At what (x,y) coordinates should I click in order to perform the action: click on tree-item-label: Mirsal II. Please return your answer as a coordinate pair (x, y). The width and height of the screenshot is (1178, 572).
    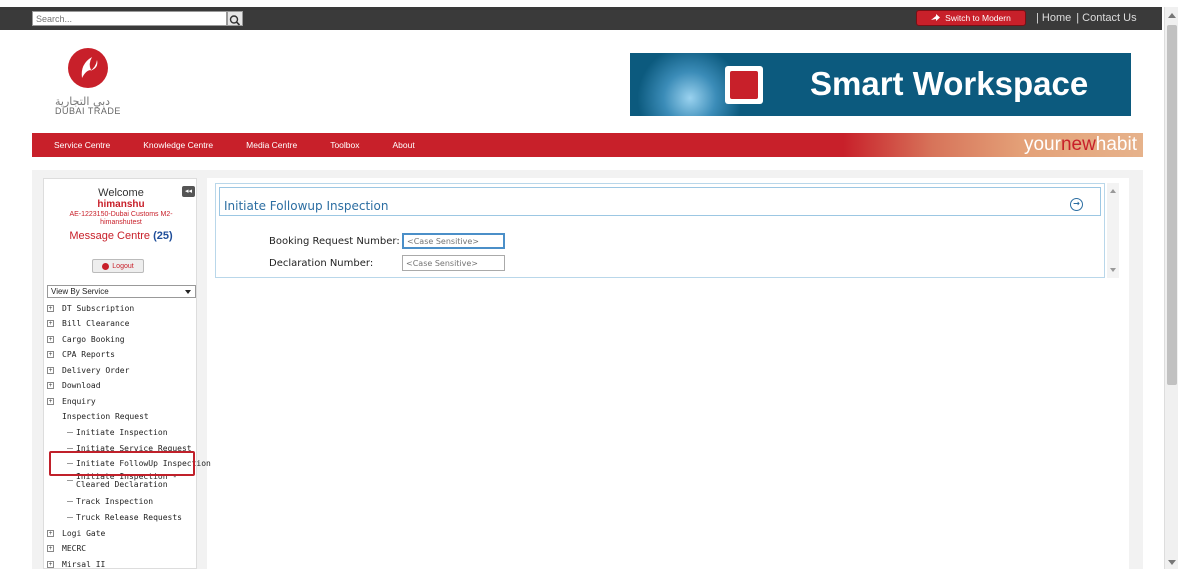
    Looking at the image, I should click on (84, 564).